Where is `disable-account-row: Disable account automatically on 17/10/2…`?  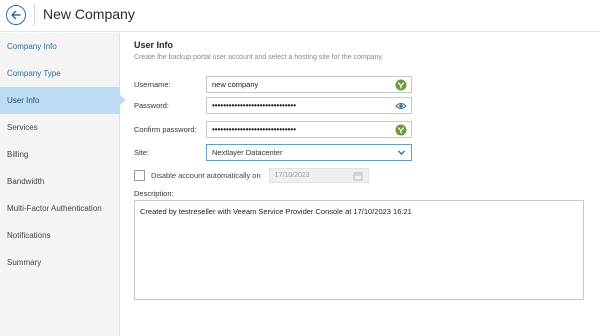
disable-account-row: Disable account automatically on 17/10/2… is located at coordinates (251, 175).